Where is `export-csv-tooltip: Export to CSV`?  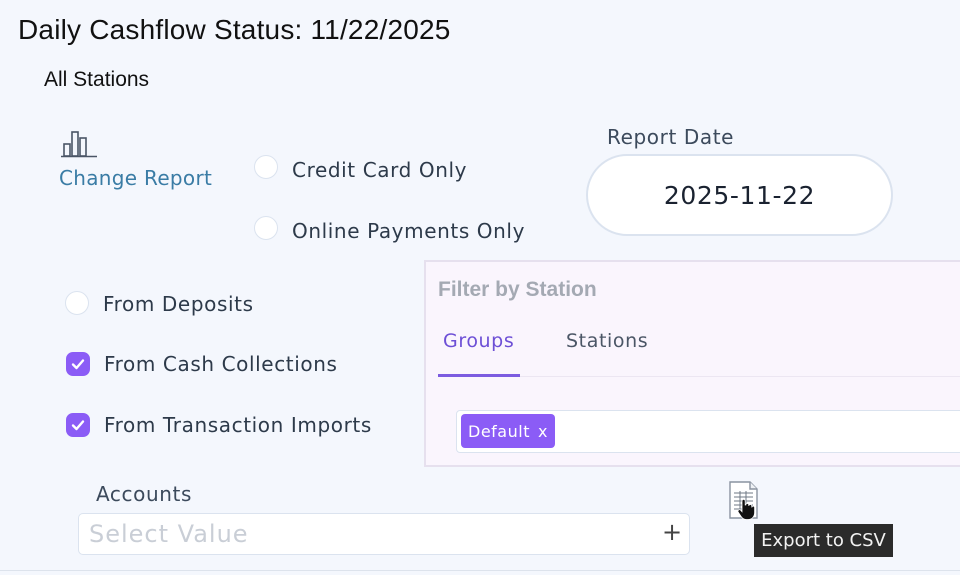
export-csv-tooltip: Export to CSV is located at coordinates (823, 540).